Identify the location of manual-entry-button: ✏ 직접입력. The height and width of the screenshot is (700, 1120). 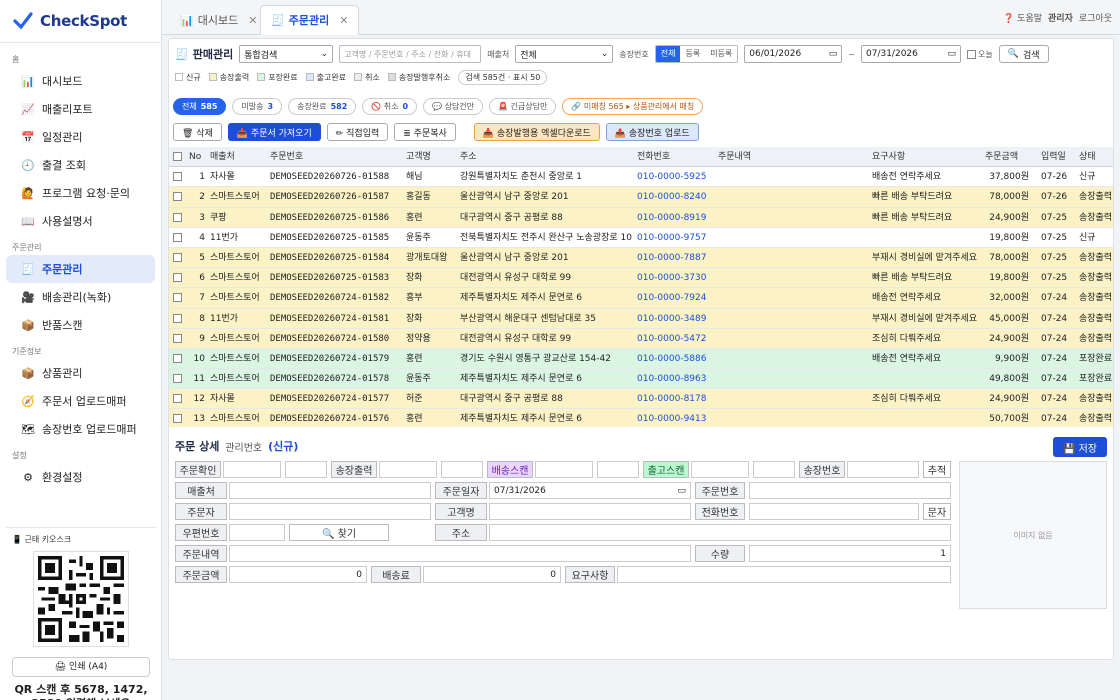
(357, 132).